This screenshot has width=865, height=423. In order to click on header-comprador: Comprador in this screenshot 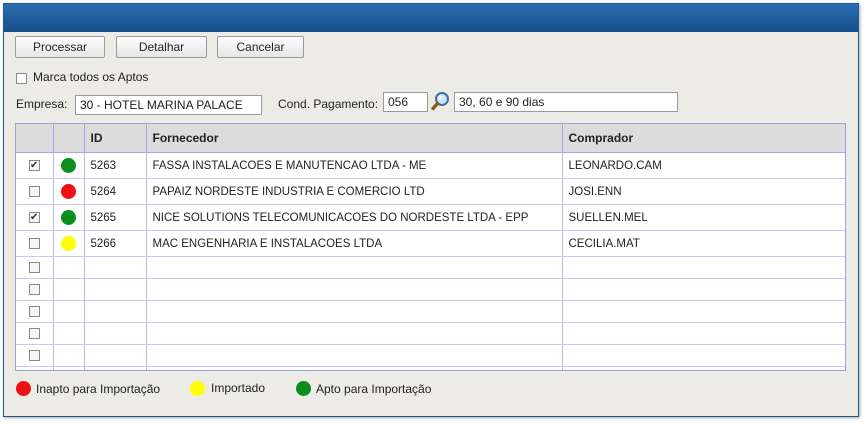, I will do `click(703, 138)`.